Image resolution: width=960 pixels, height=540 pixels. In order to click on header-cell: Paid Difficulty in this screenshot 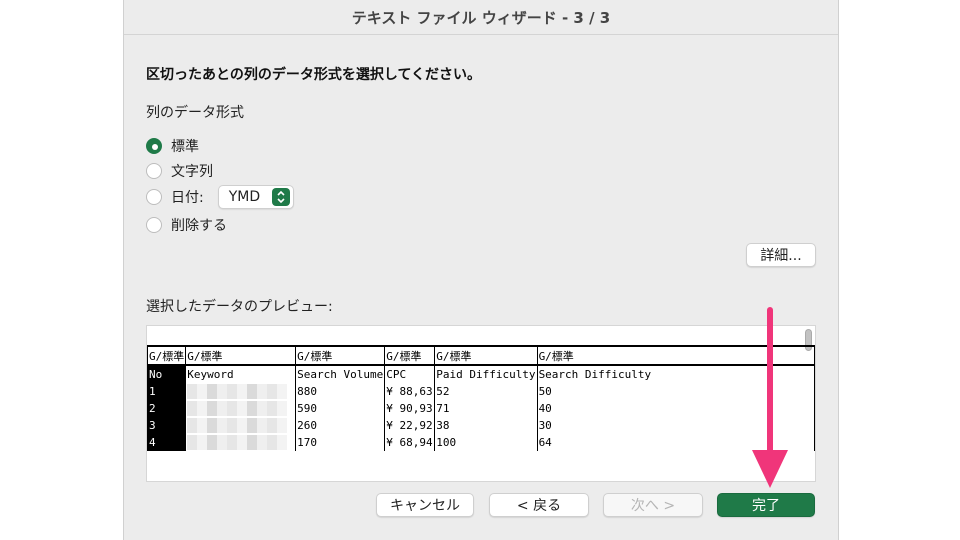, I will do `click(486, 374)`.